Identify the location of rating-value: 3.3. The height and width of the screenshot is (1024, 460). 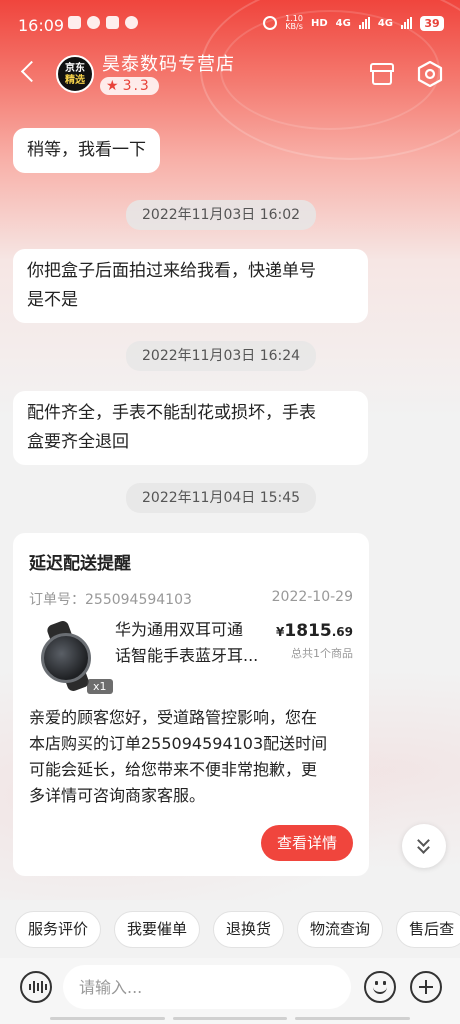
(136, 86).